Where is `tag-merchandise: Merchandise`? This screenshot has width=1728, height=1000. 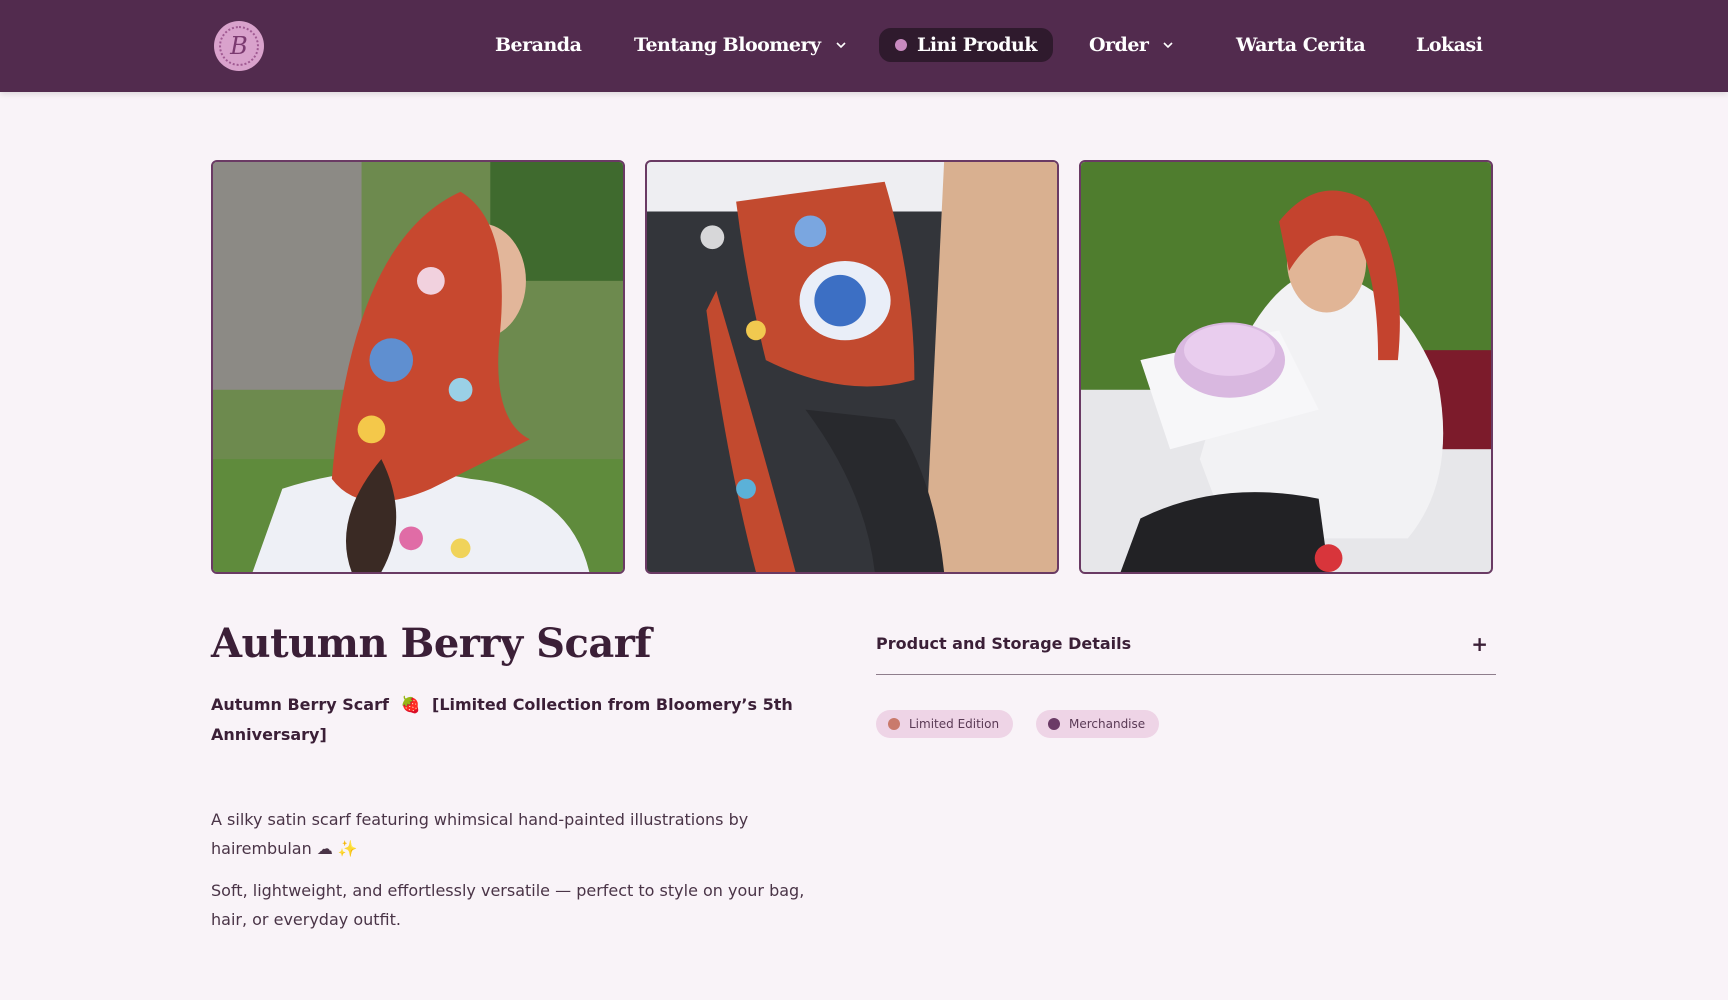
tag-merchandise: Merchandise is located at coordinates (1098, 724).